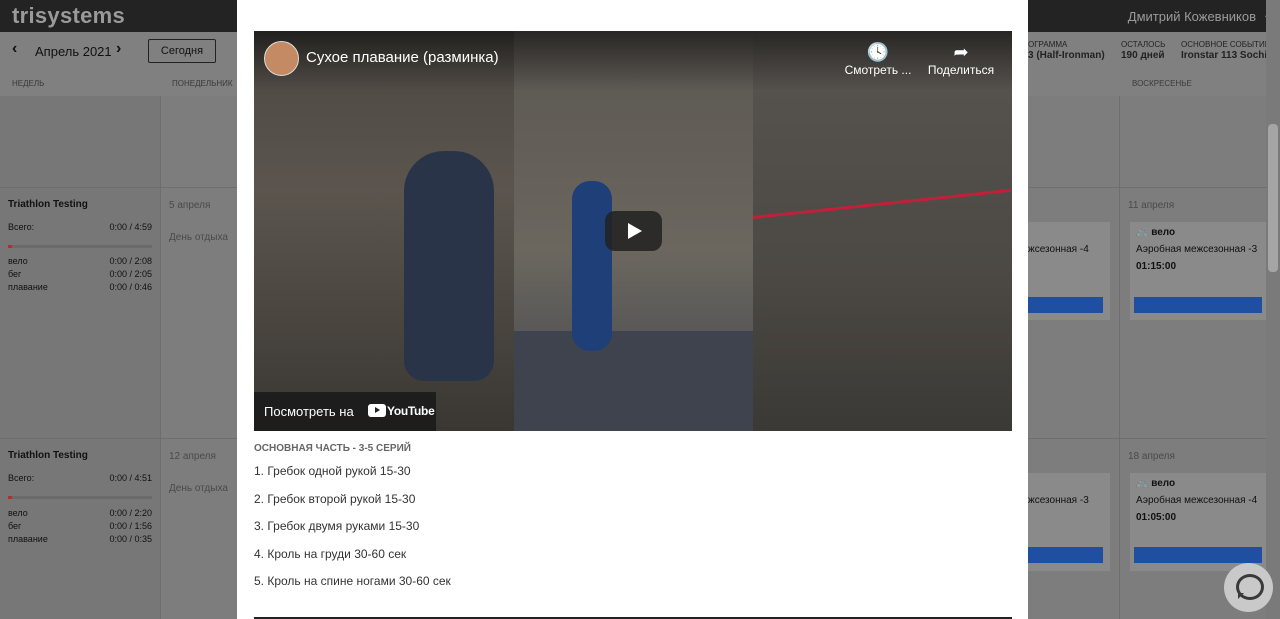 The image size is (1280, 619). Describe the element at coordinates (330, 554) in the screenshot. I see `exercise-item: 4. Кроль на груди 30-60 сек` at that location.